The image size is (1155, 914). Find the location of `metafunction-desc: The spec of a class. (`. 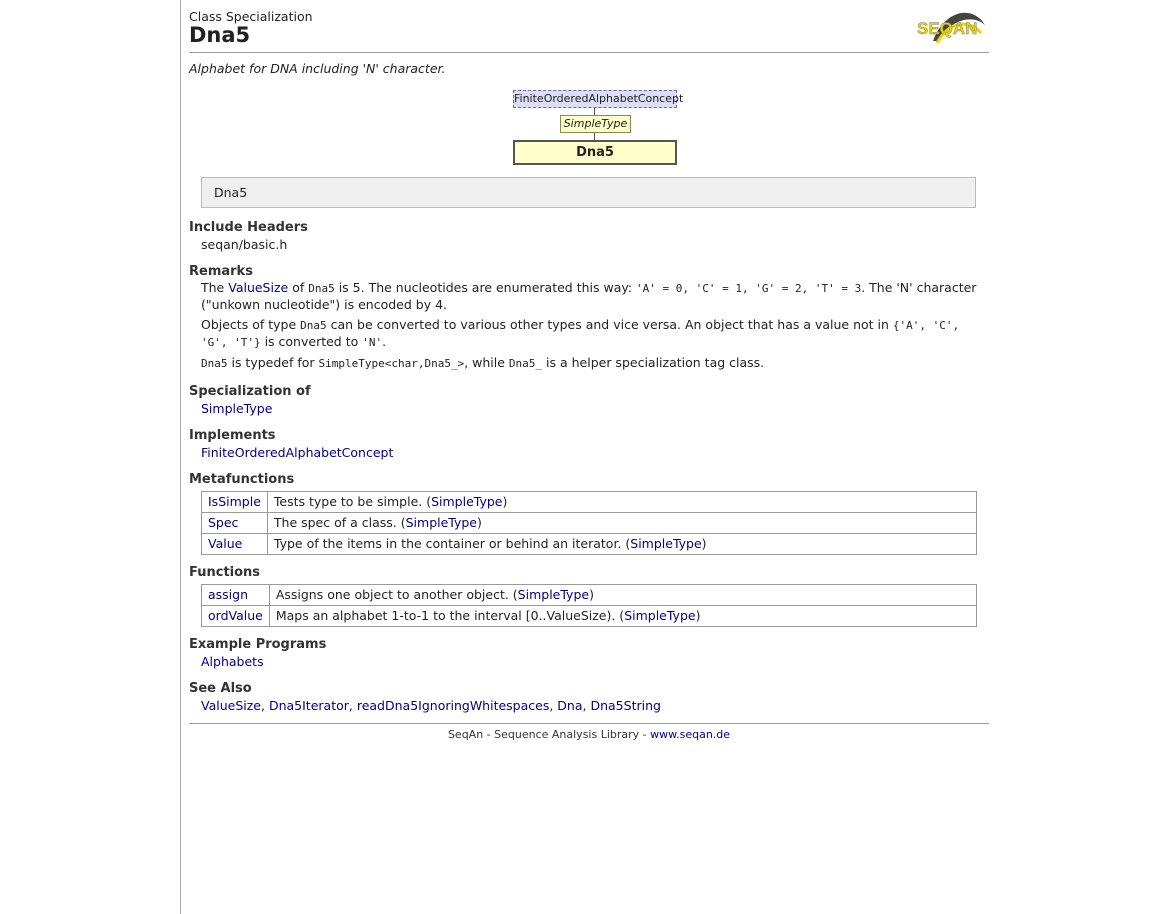

metafunction-desc: The spec of a class. ( is located at coordinates (339, 522).